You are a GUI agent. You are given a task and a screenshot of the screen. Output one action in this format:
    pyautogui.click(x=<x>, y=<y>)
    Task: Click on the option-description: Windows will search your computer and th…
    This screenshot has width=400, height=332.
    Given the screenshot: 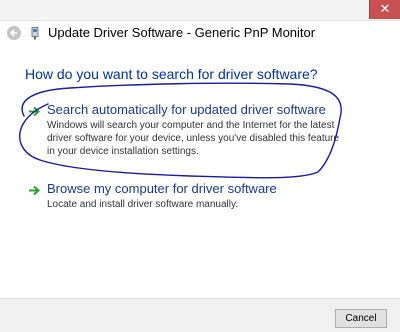 What is the action you would take?
    pyautogui.click(x=193, y=138)
    